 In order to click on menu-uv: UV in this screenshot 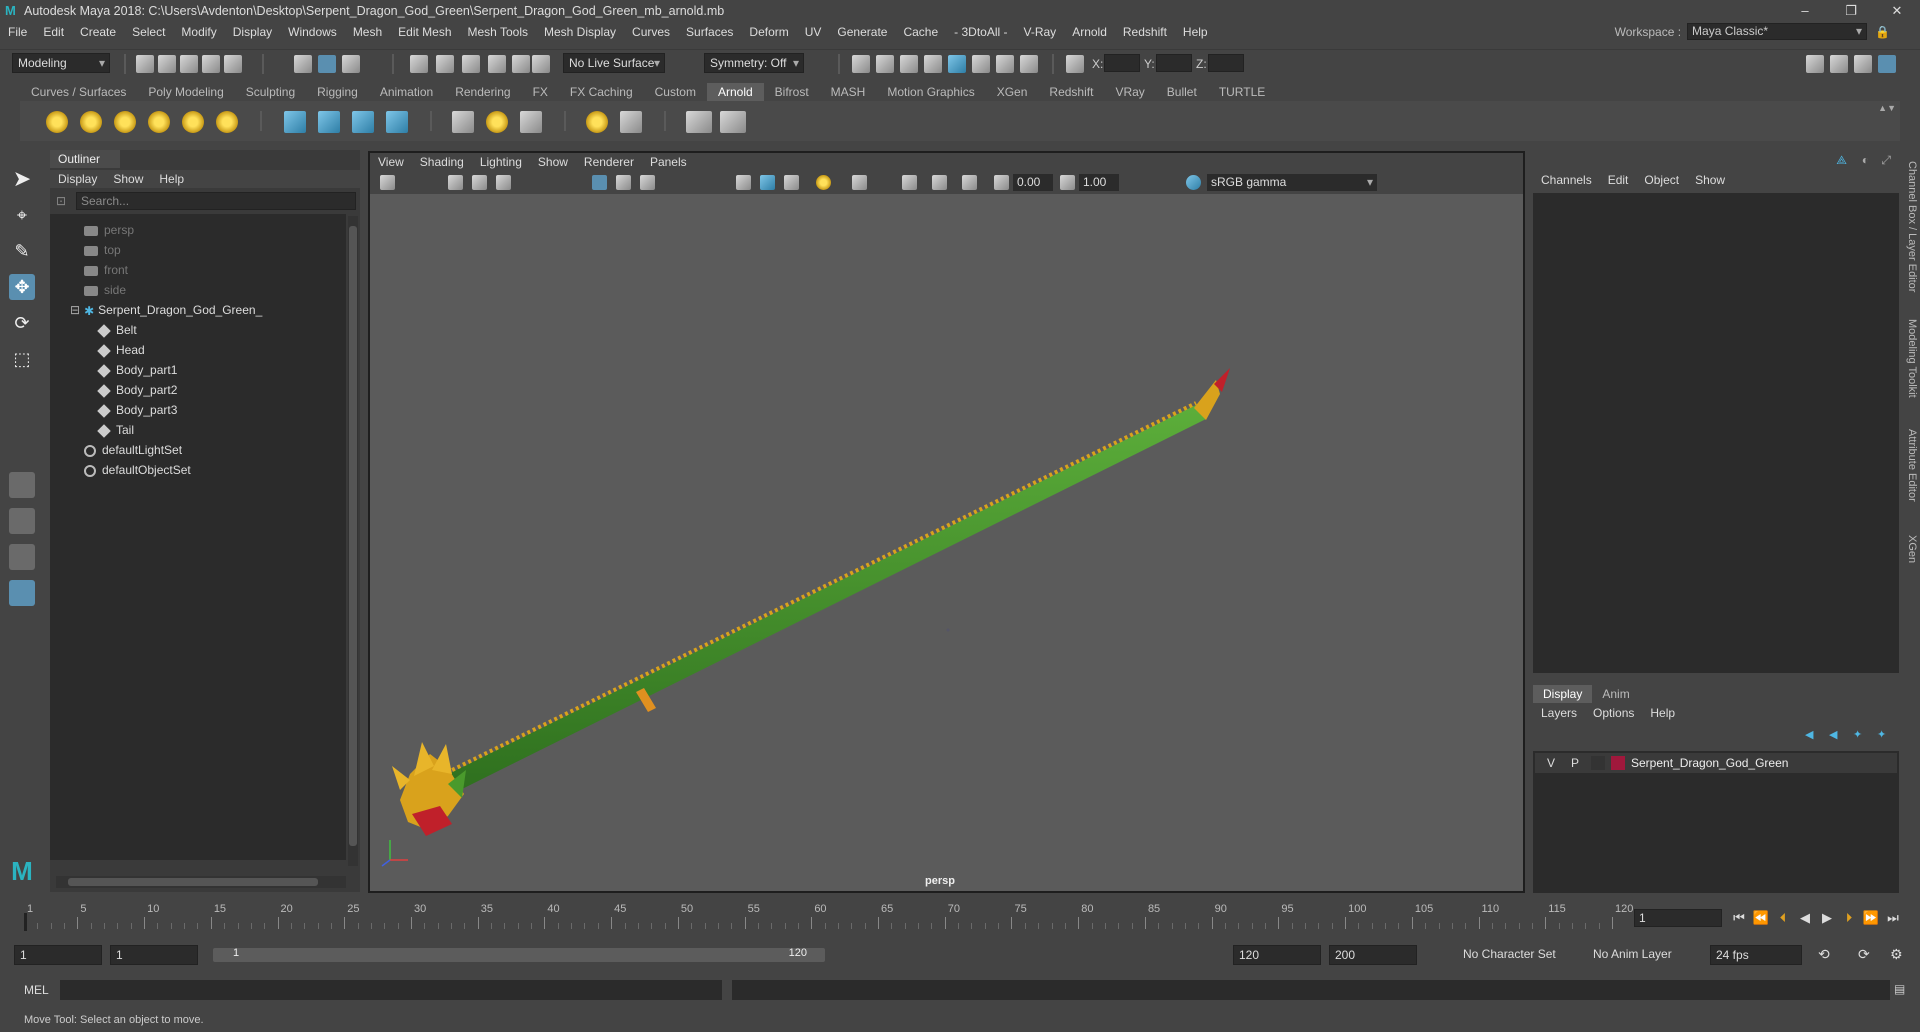, I will do `click(813, 32)`.